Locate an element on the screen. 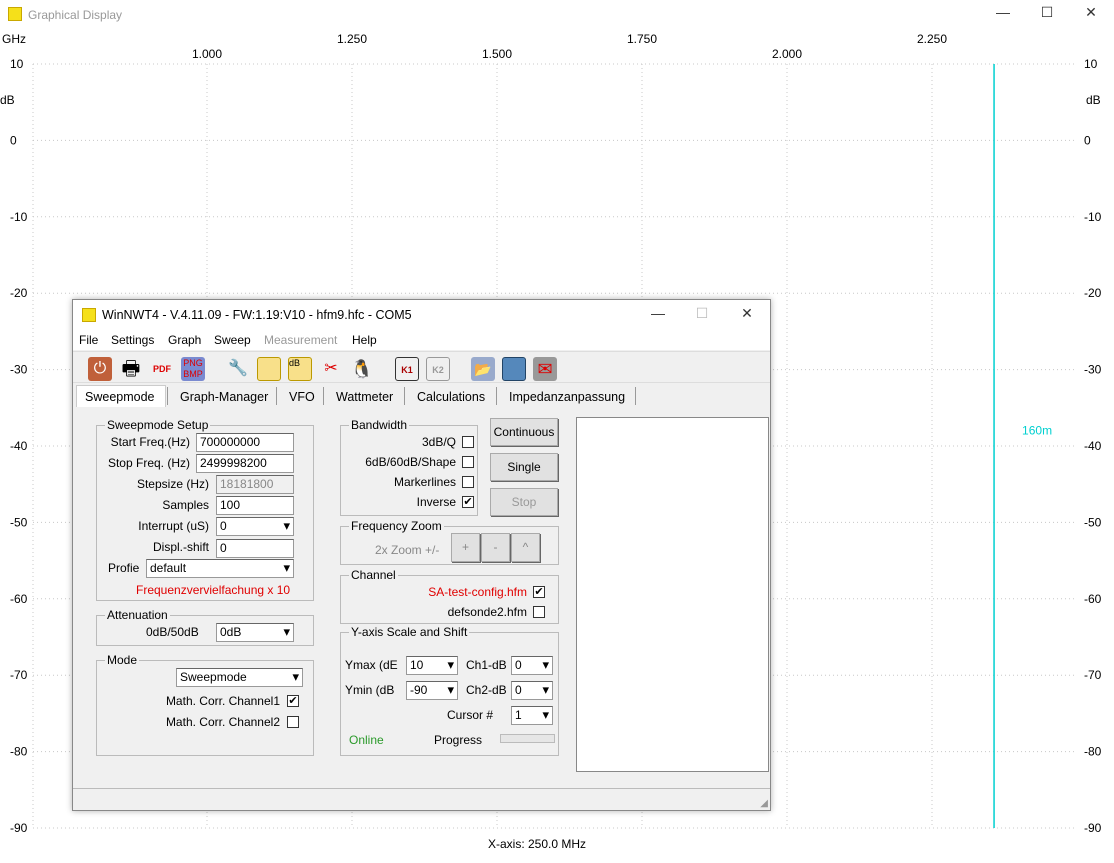 The height and width of the screenshot is (863, 1114). mode-value: Sweepmode is located at coordinates (213, 677).